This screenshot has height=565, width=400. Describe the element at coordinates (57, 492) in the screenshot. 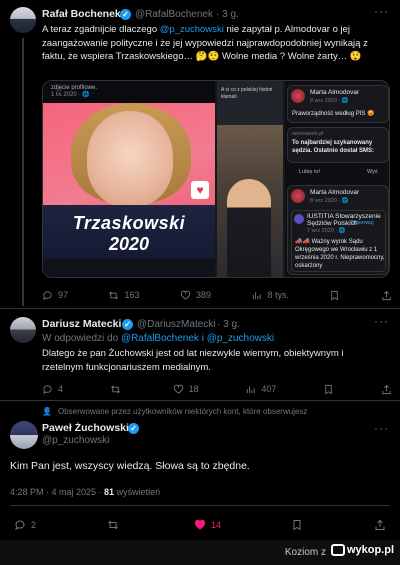

I see `tweet-timestamp: 4:28 PM · 4 maj 2025 ·` at that location.